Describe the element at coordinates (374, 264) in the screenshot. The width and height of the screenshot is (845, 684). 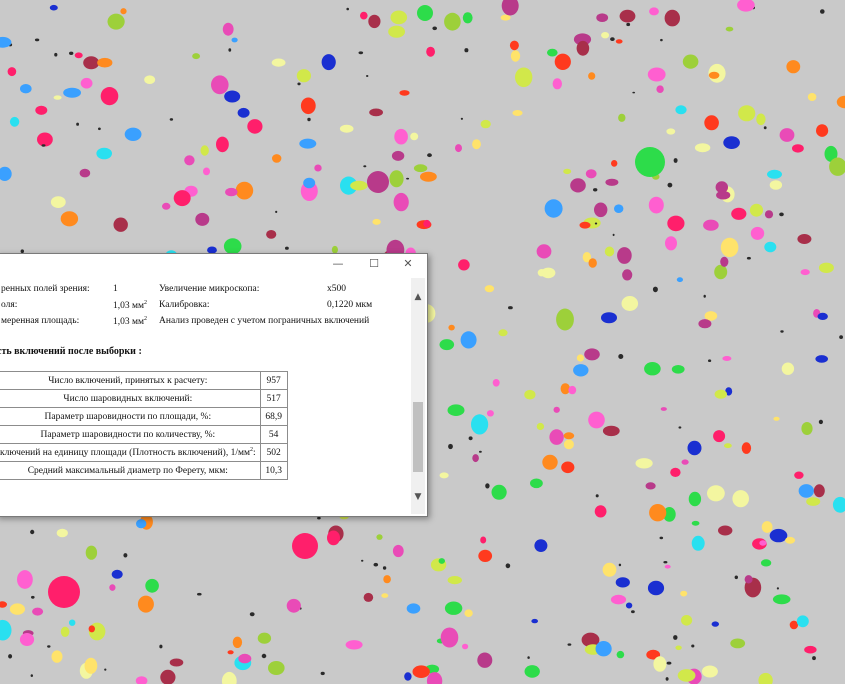
I see `maximize-icon: ☐` at that location.